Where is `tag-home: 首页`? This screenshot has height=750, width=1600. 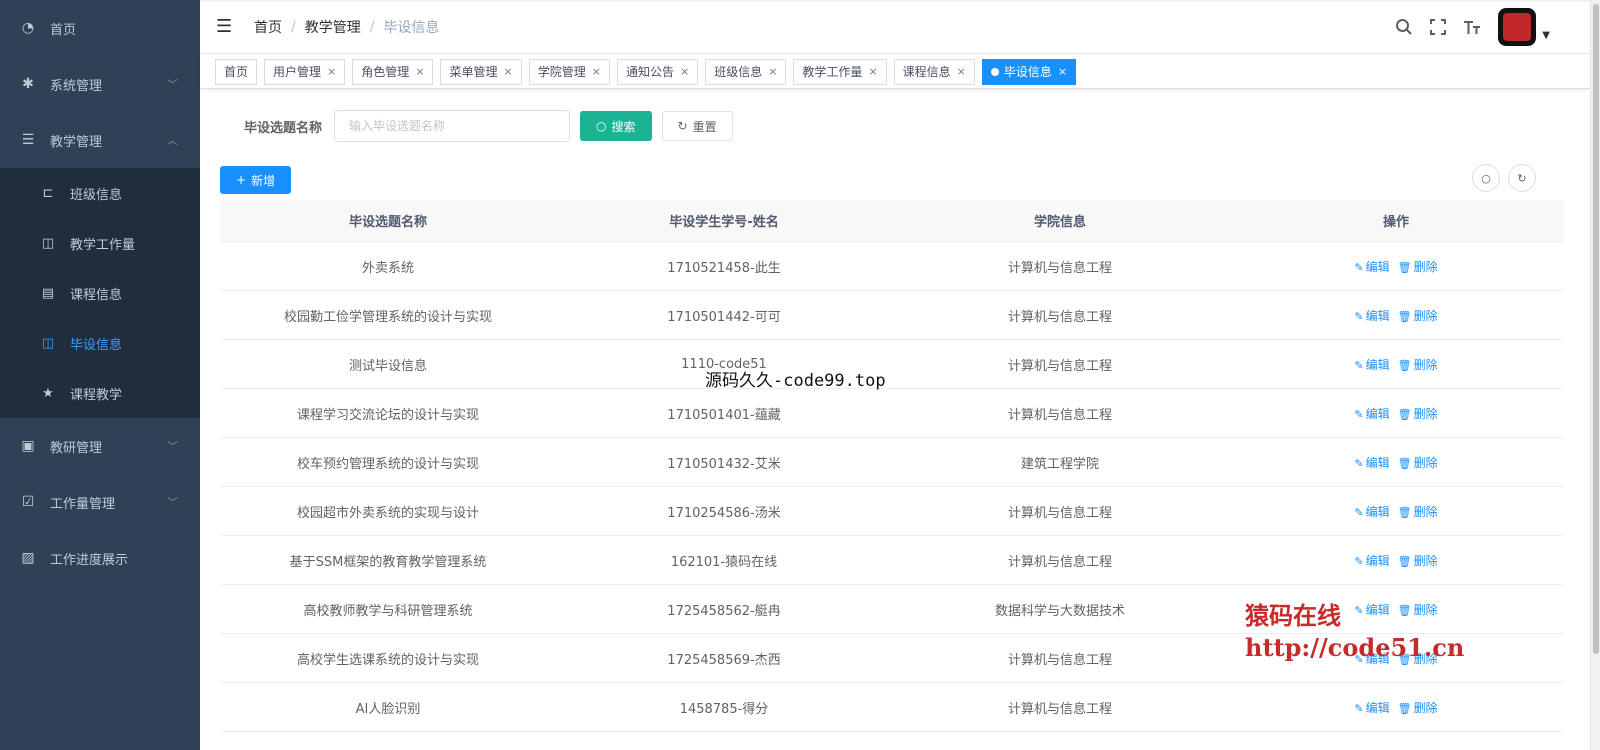
tag-home: 首页 is located at coordinates (236, 71).